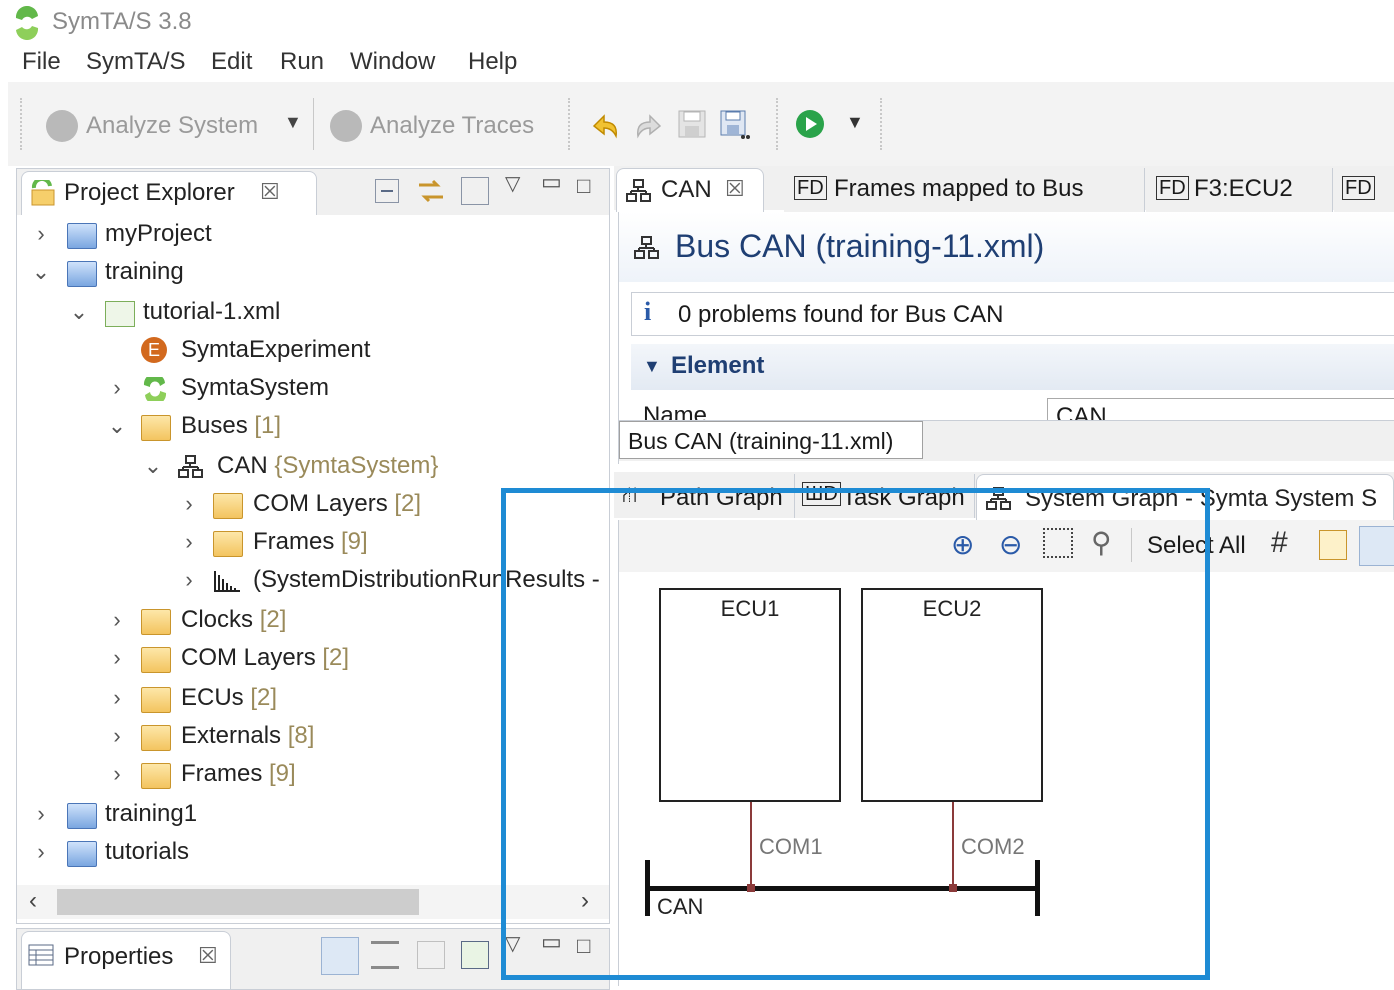 The width and height of the screenshot is (1394, 990). Describe the element at coordinates (1101, 542) in the screenshot. I see `search-icon: ⚲` at that location.